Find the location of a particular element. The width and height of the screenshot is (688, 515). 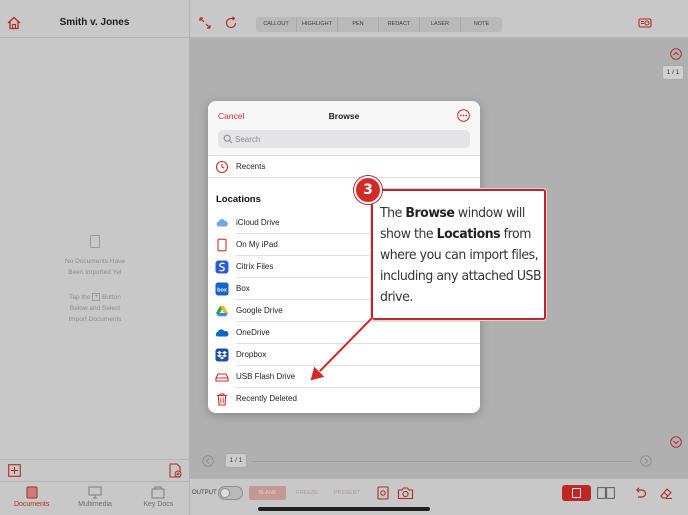

recents-label: Recents is located at coordinates (251, 166).